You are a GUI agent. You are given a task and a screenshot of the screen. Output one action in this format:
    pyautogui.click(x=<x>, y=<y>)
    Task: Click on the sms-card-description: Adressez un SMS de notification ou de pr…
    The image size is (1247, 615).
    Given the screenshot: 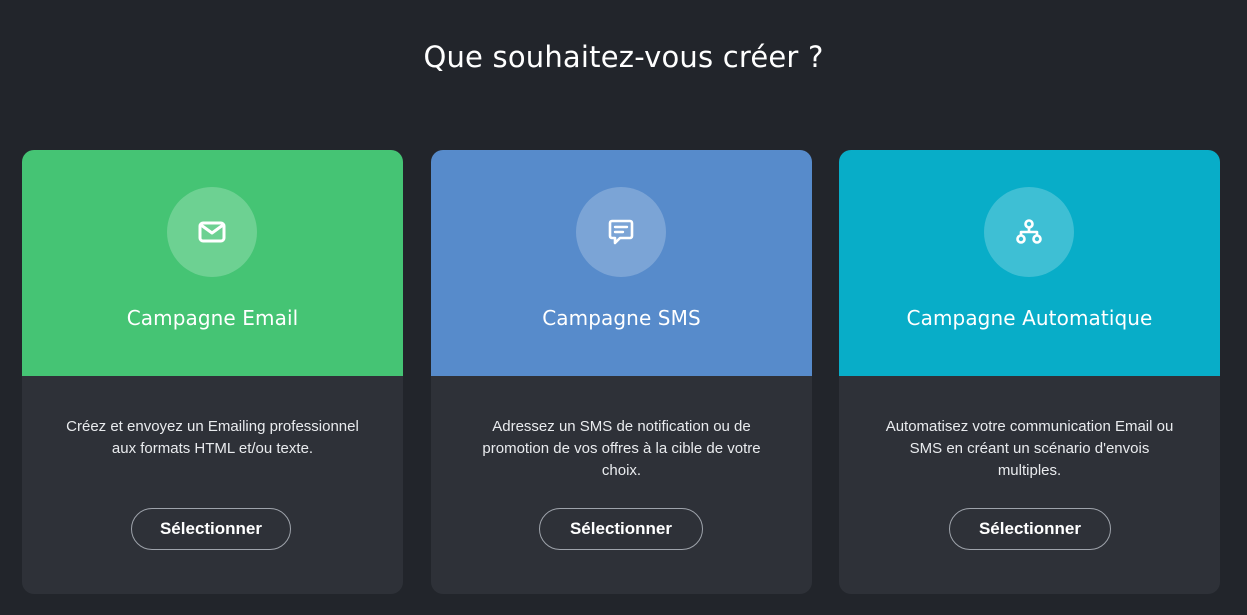 What is the action you would take?
    pyautogui.click(x=621, y=448)
    